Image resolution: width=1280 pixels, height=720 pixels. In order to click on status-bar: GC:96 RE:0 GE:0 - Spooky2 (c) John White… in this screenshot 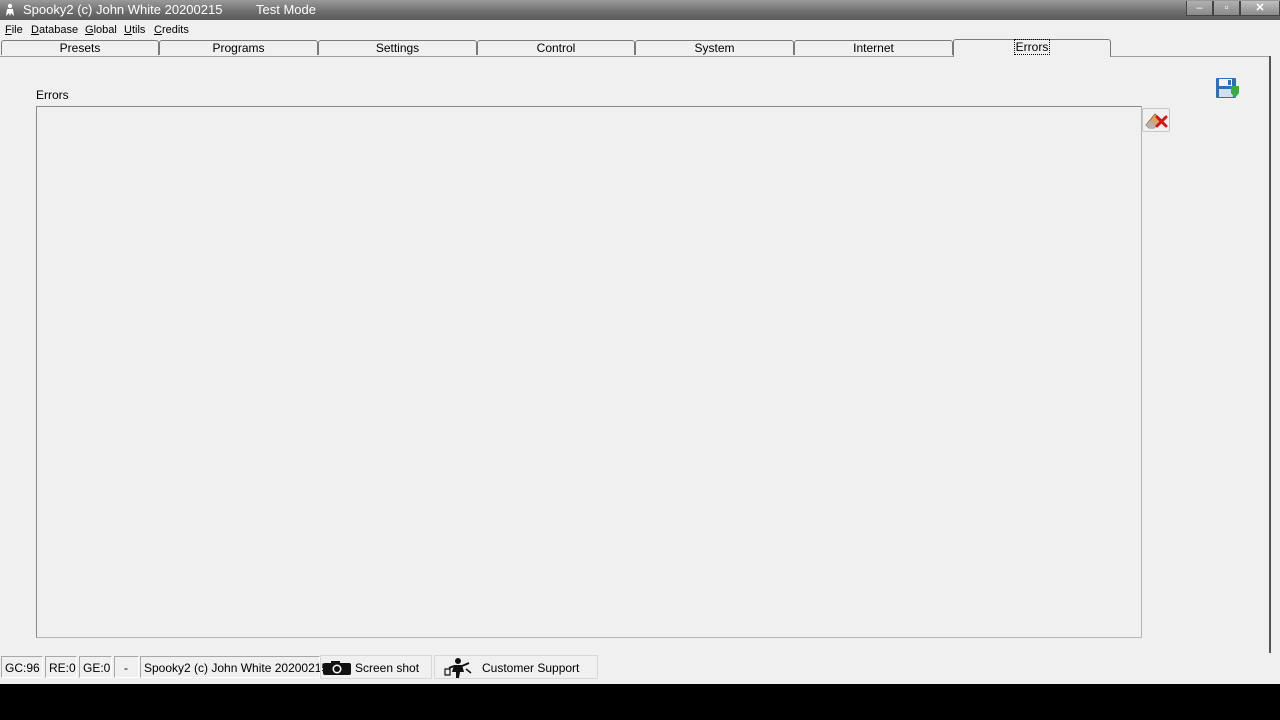, I will do `click(640, 667)`.